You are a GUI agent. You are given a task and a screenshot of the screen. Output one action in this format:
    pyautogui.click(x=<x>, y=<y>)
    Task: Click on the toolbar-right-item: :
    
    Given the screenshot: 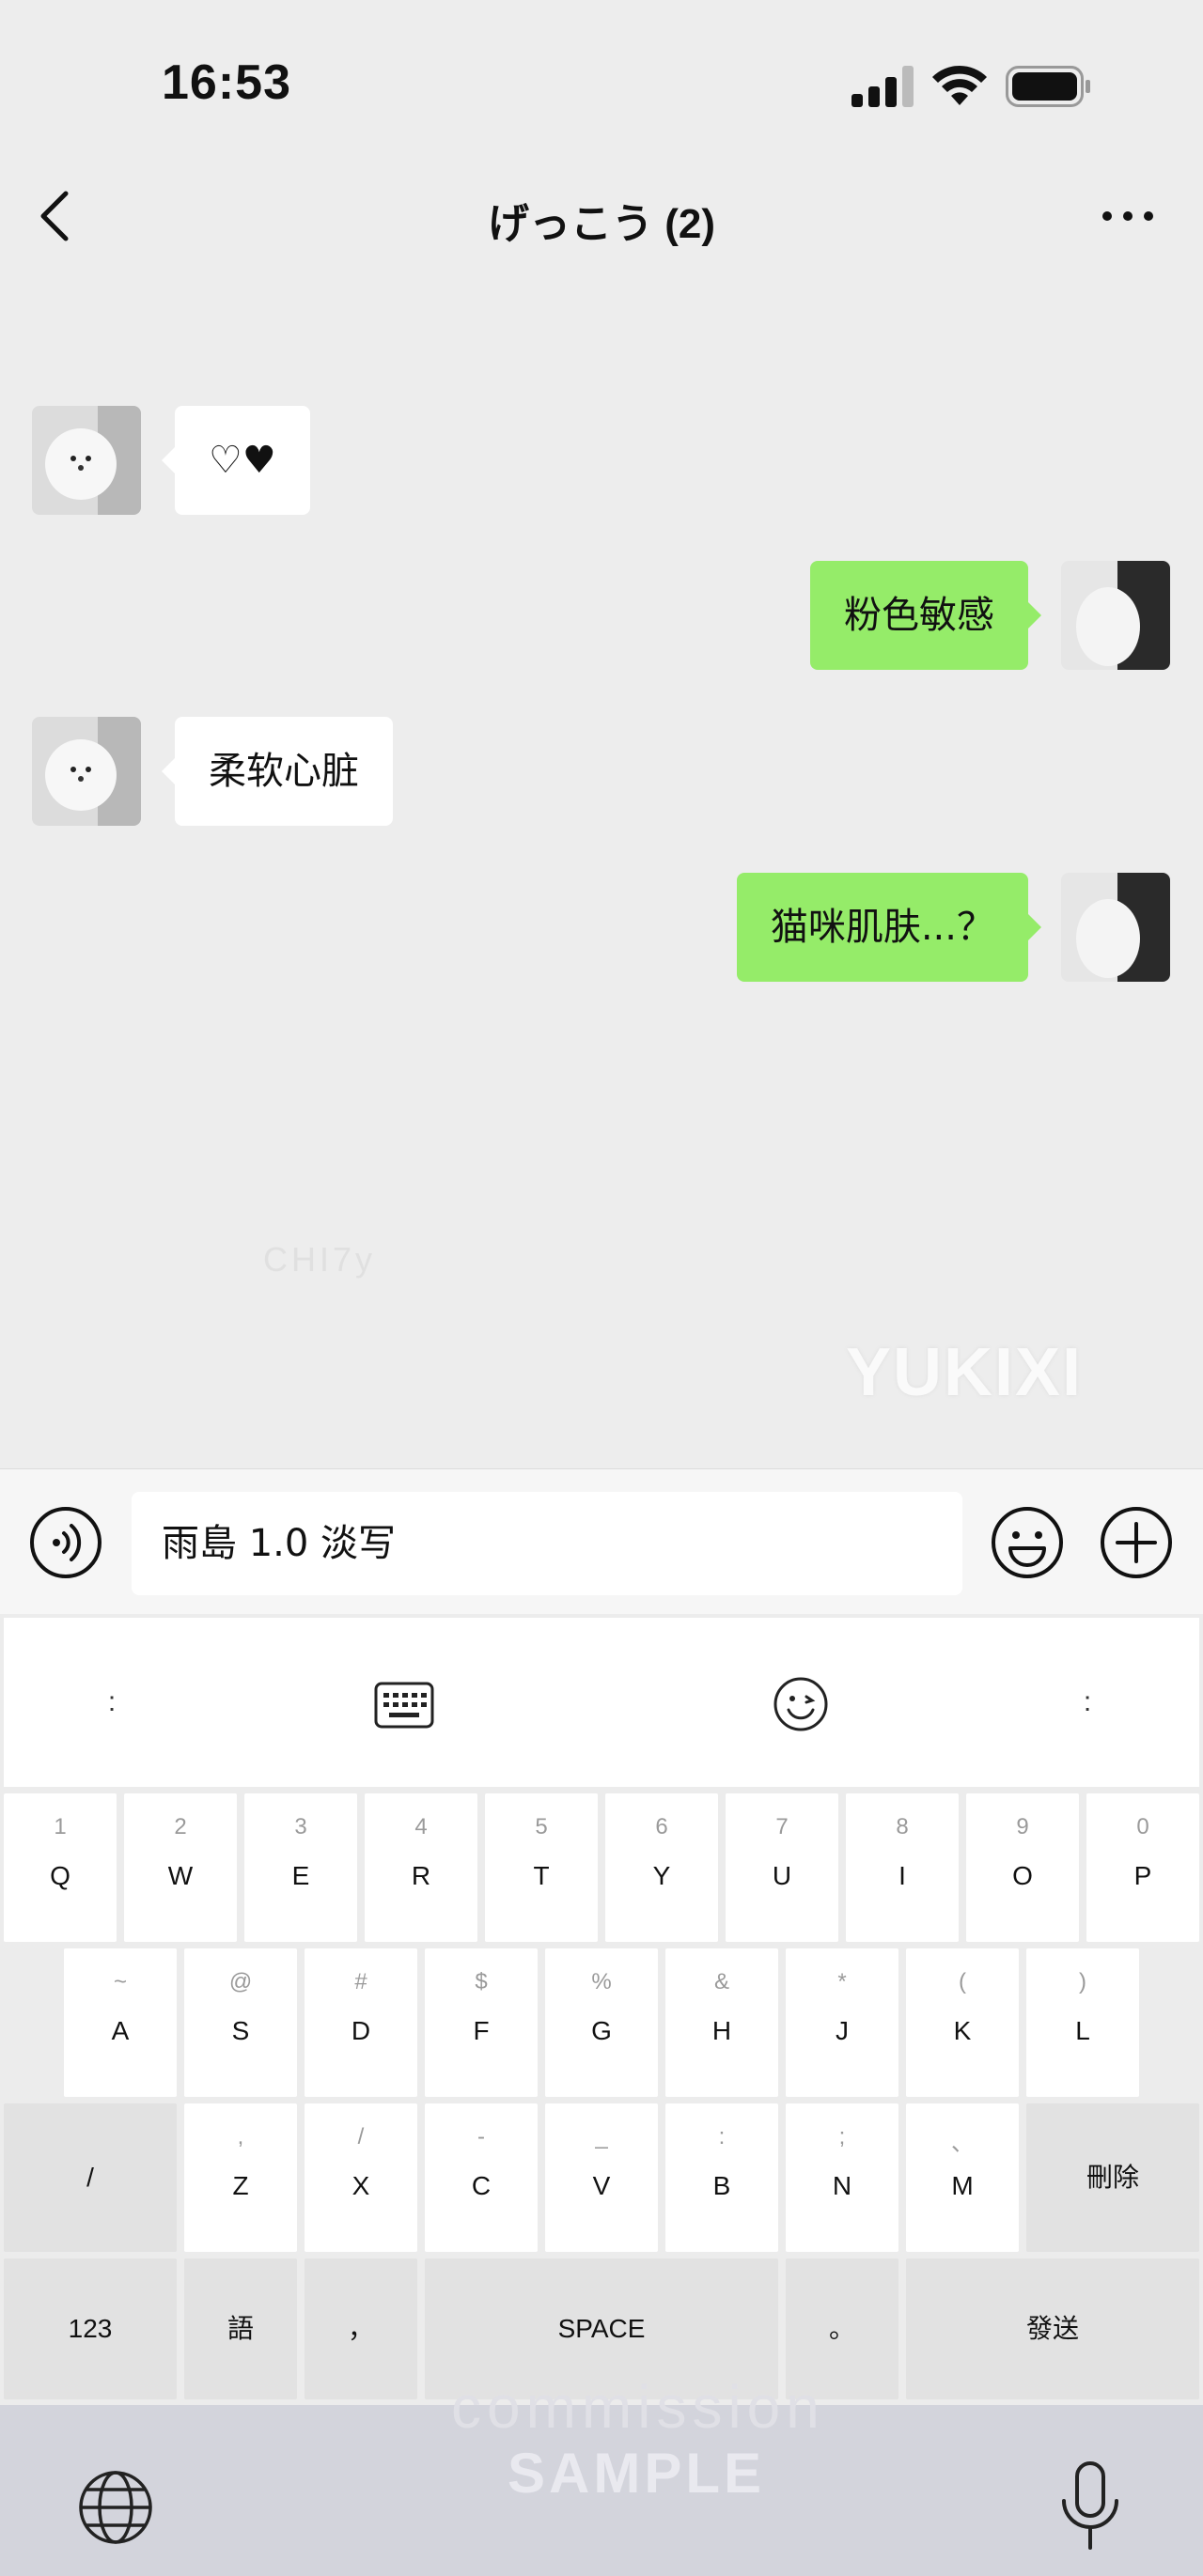 What is the action you would take?
    pyautogui.click(x=1087, y=1703)
    